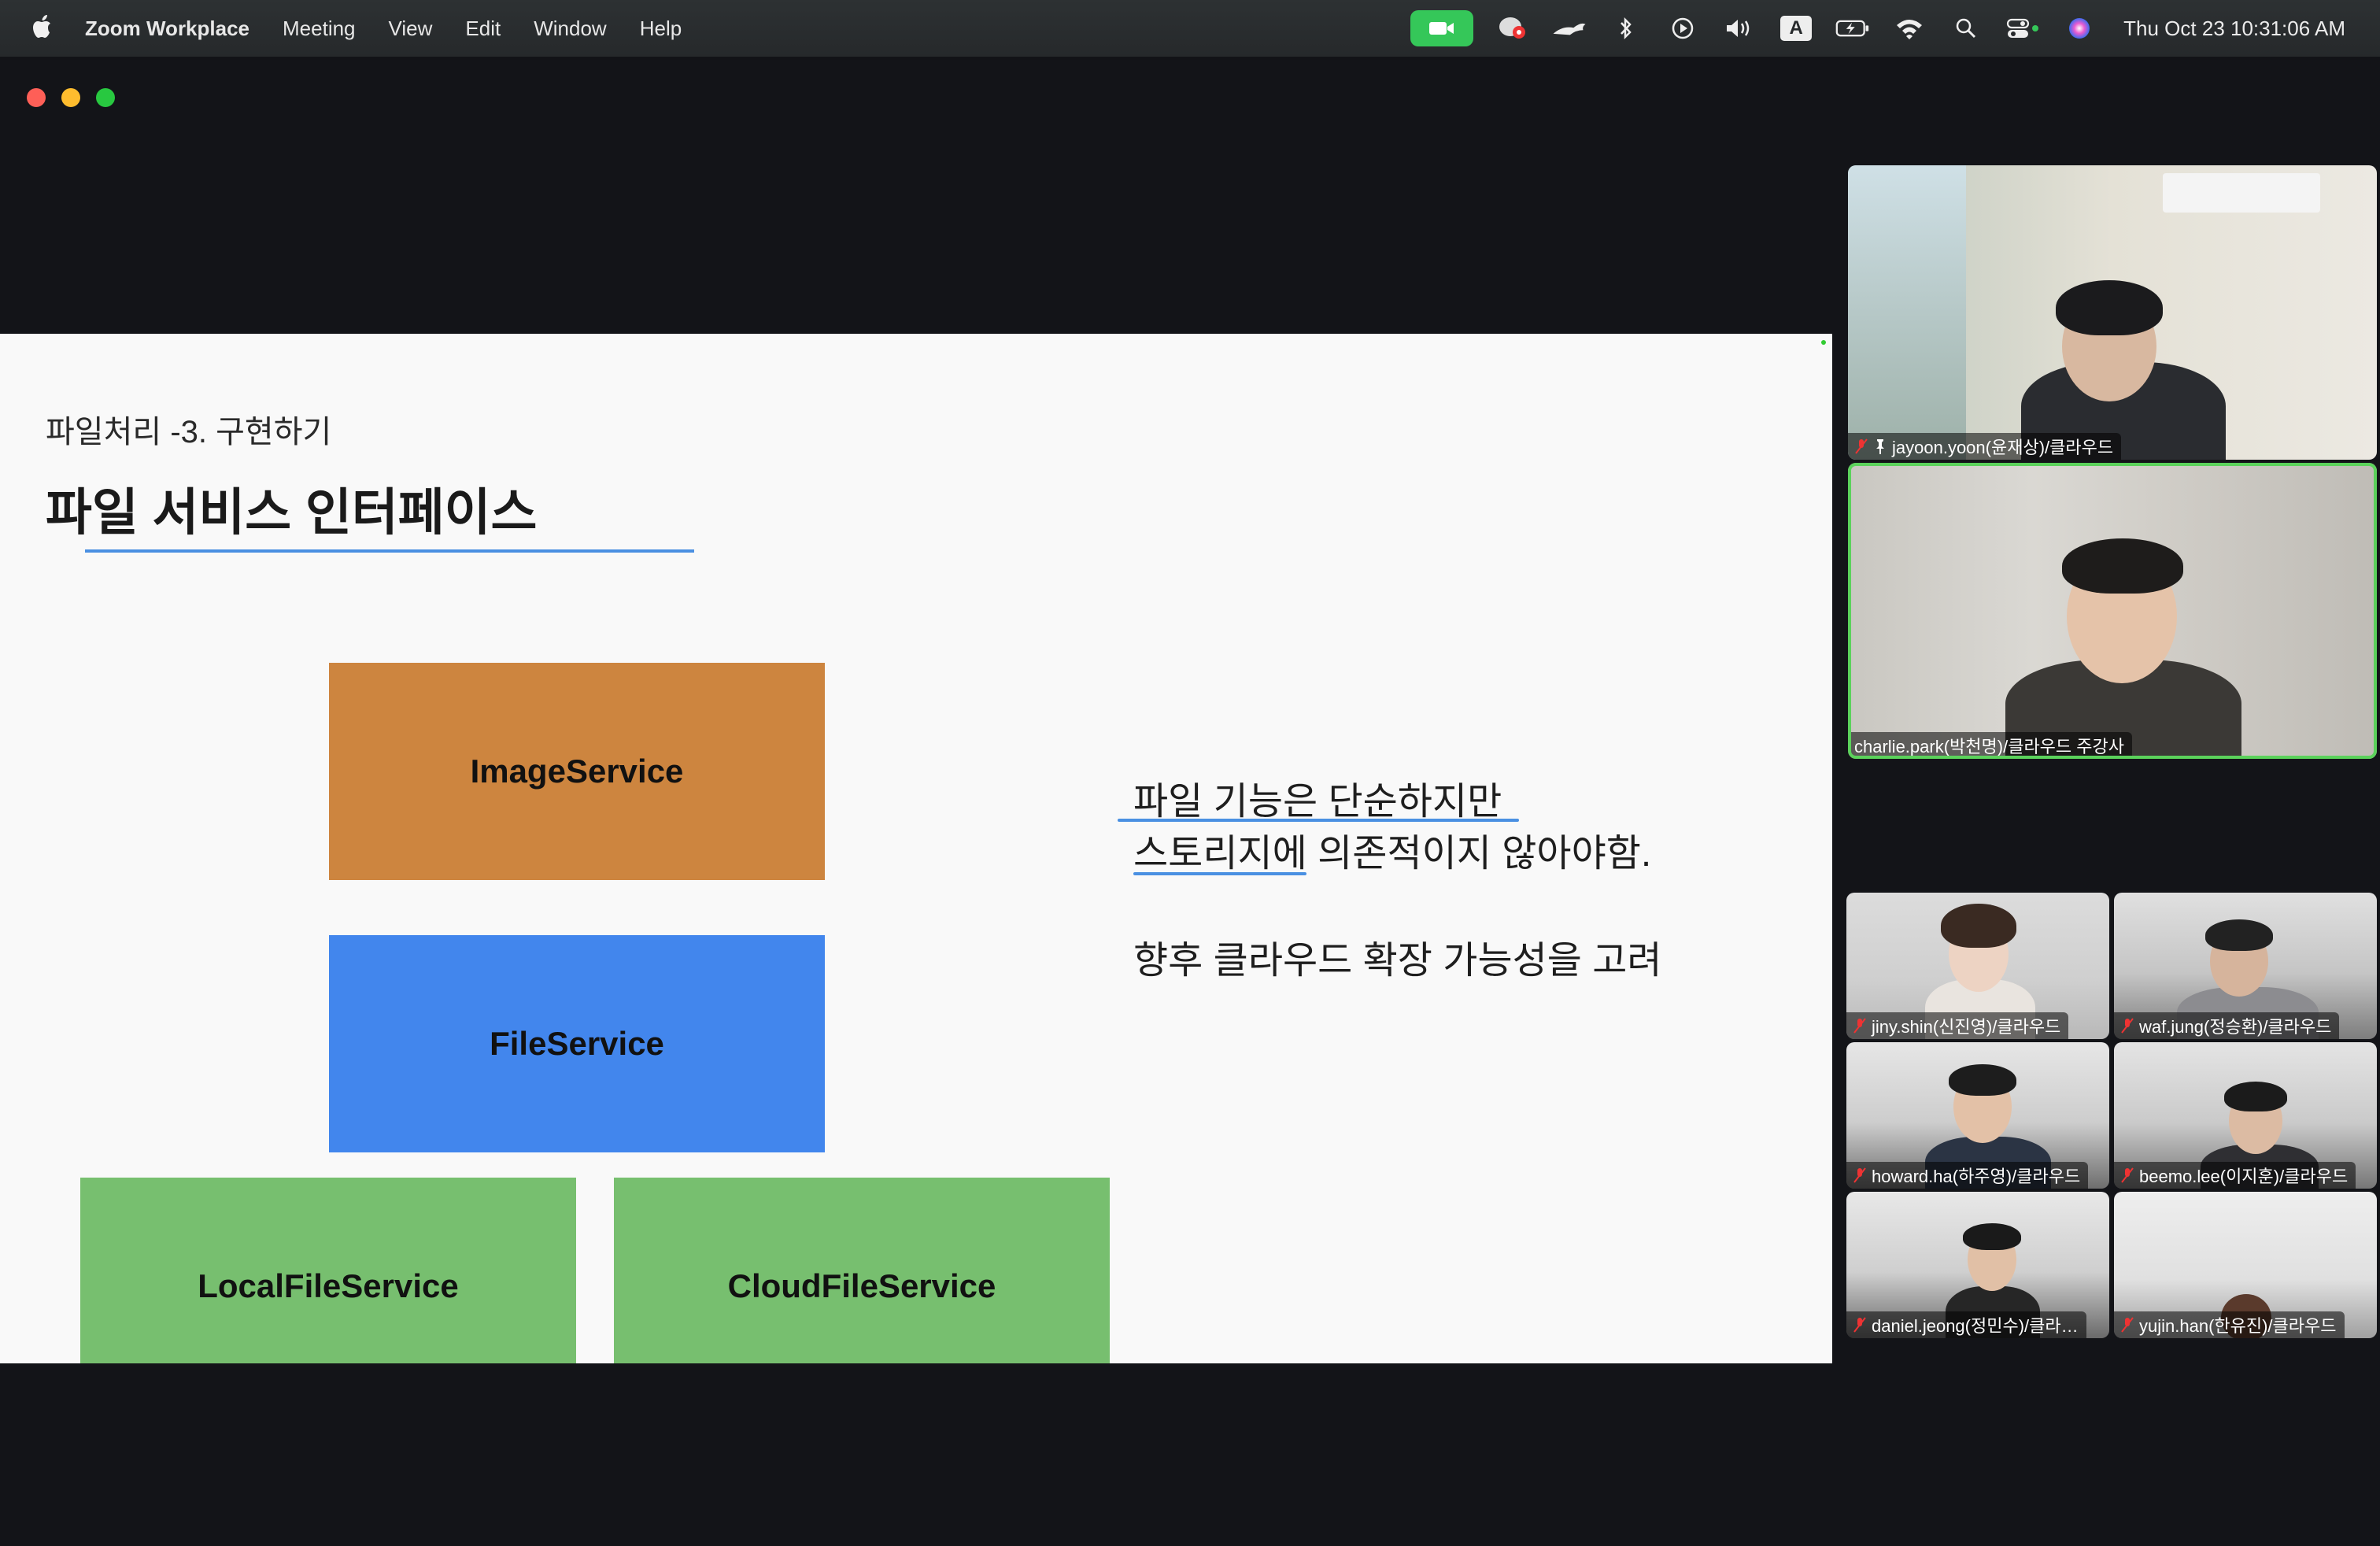 This screenshot has width=2380, height=1546. Describe the element at coordinates (2245, 1115) in the screenshot. I see `video-tile: beemo.lee(이지훈)/클라우드` at that location.